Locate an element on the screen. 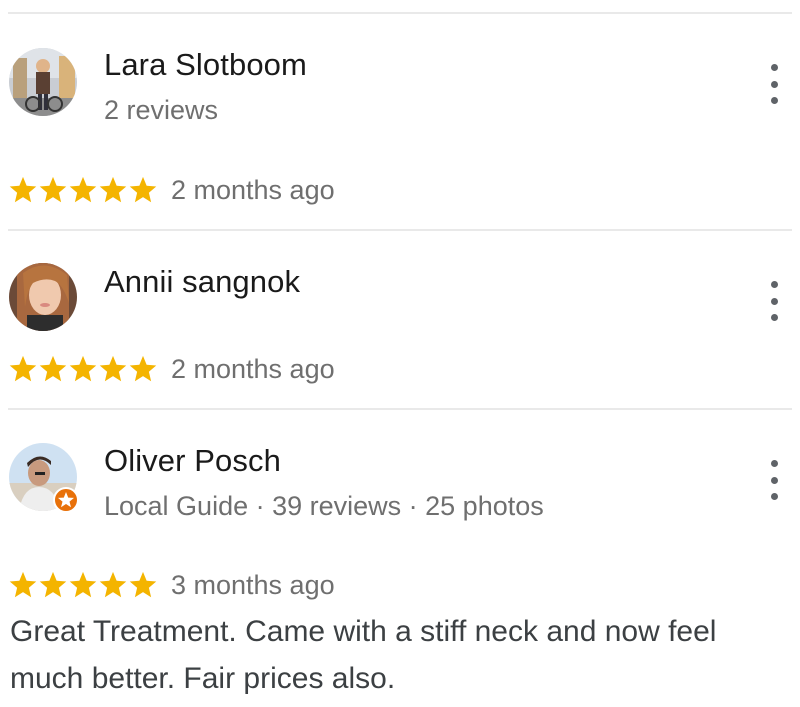 This screenshot has height=707, width=800. author-meta: 2 reviews is located at coordinates (161, 110).